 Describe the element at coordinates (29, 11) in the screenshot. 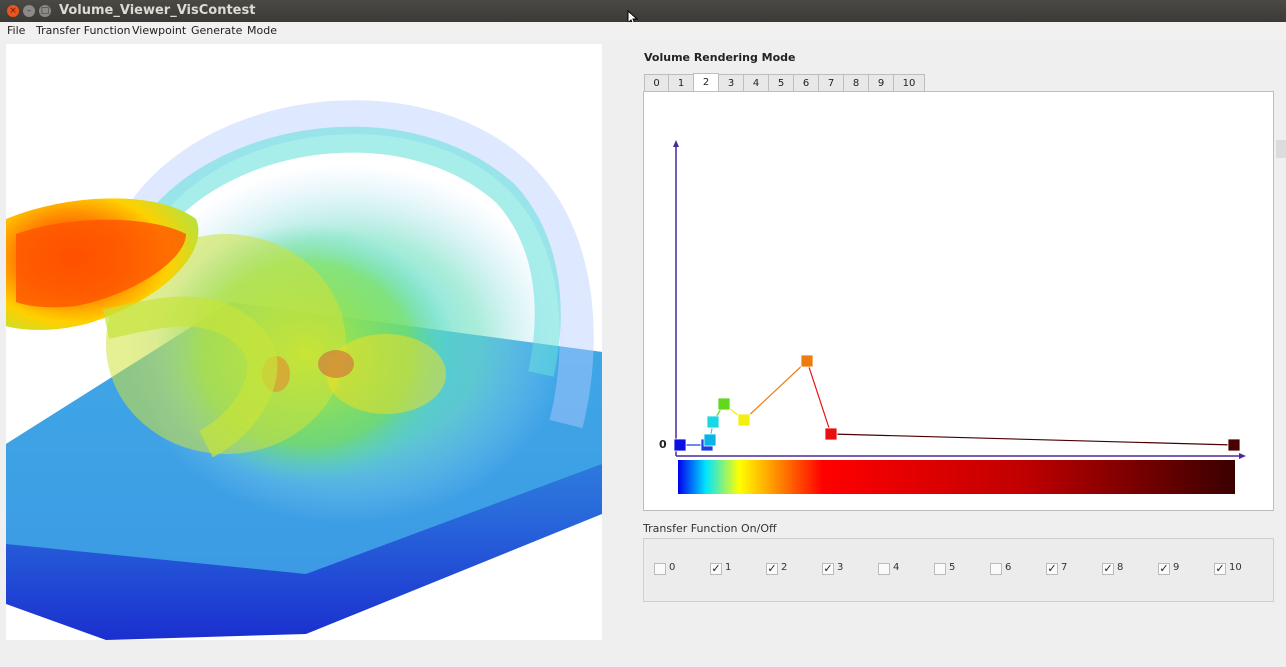

I see `minimize-icon: –` at that location.